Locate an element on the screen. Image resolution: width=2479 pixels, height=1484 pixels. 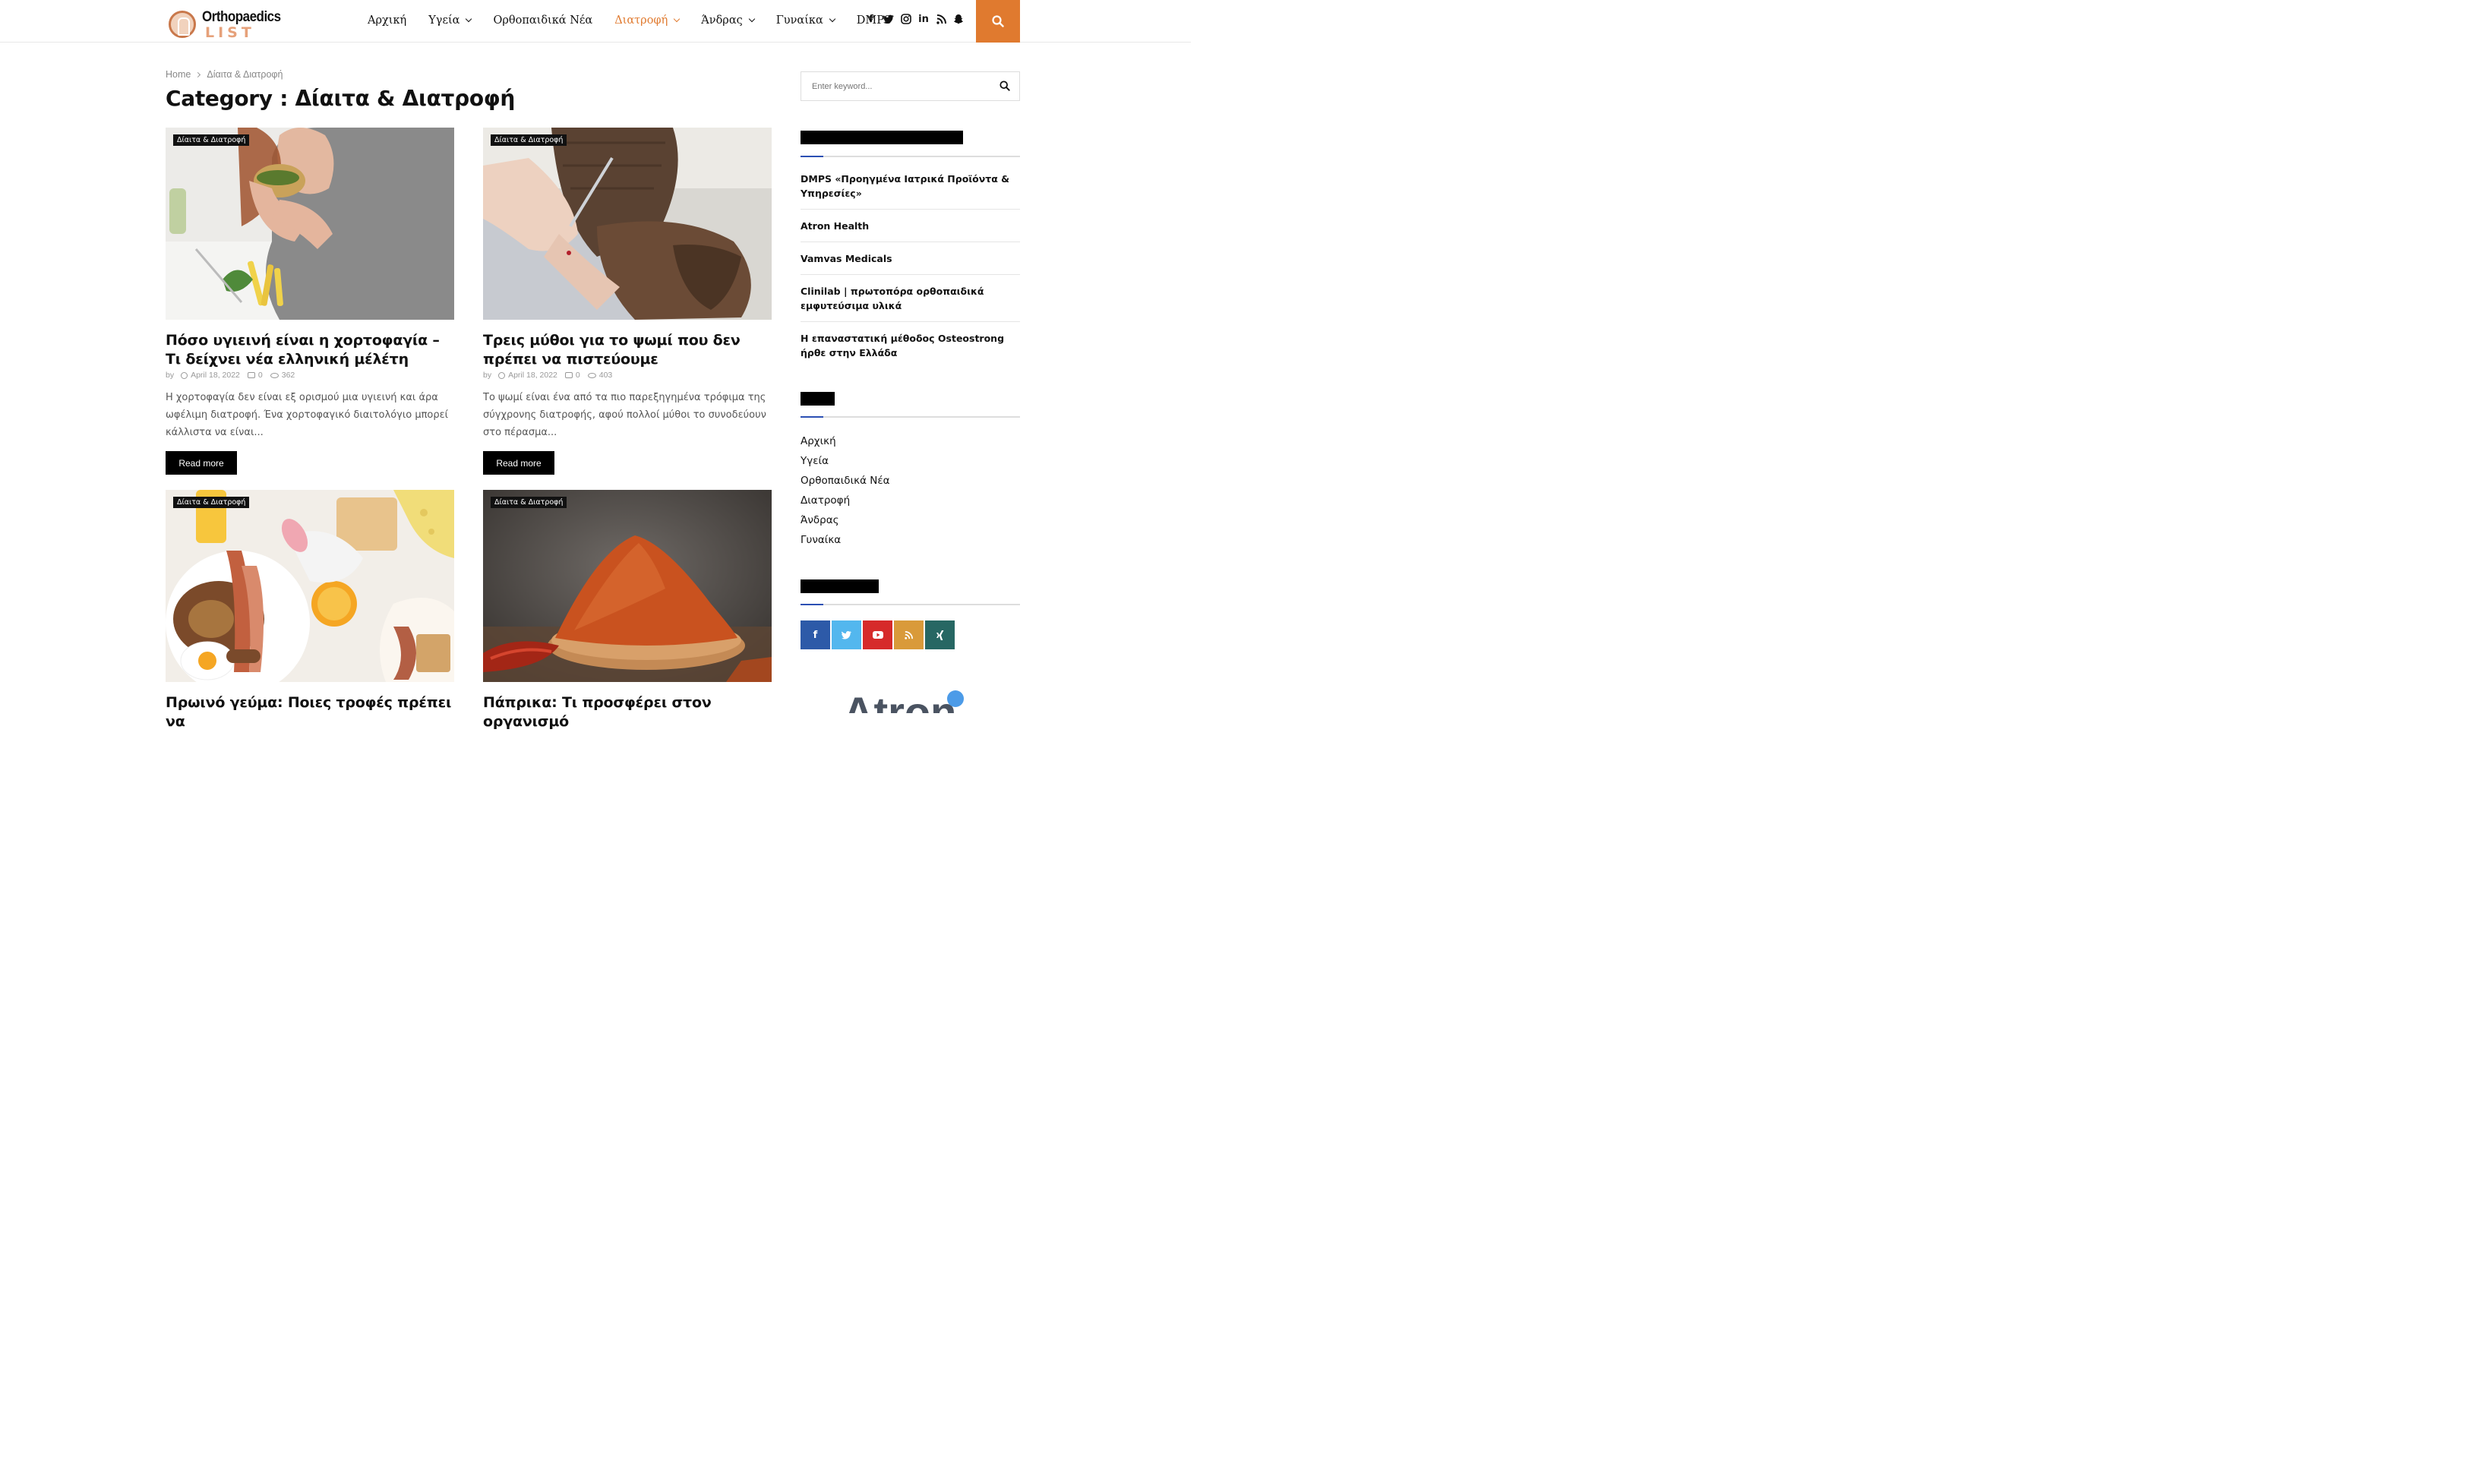
category-link-orthopaedic-news: Ορθοπαιδικά Νέα is located at coordinates (846, 482).